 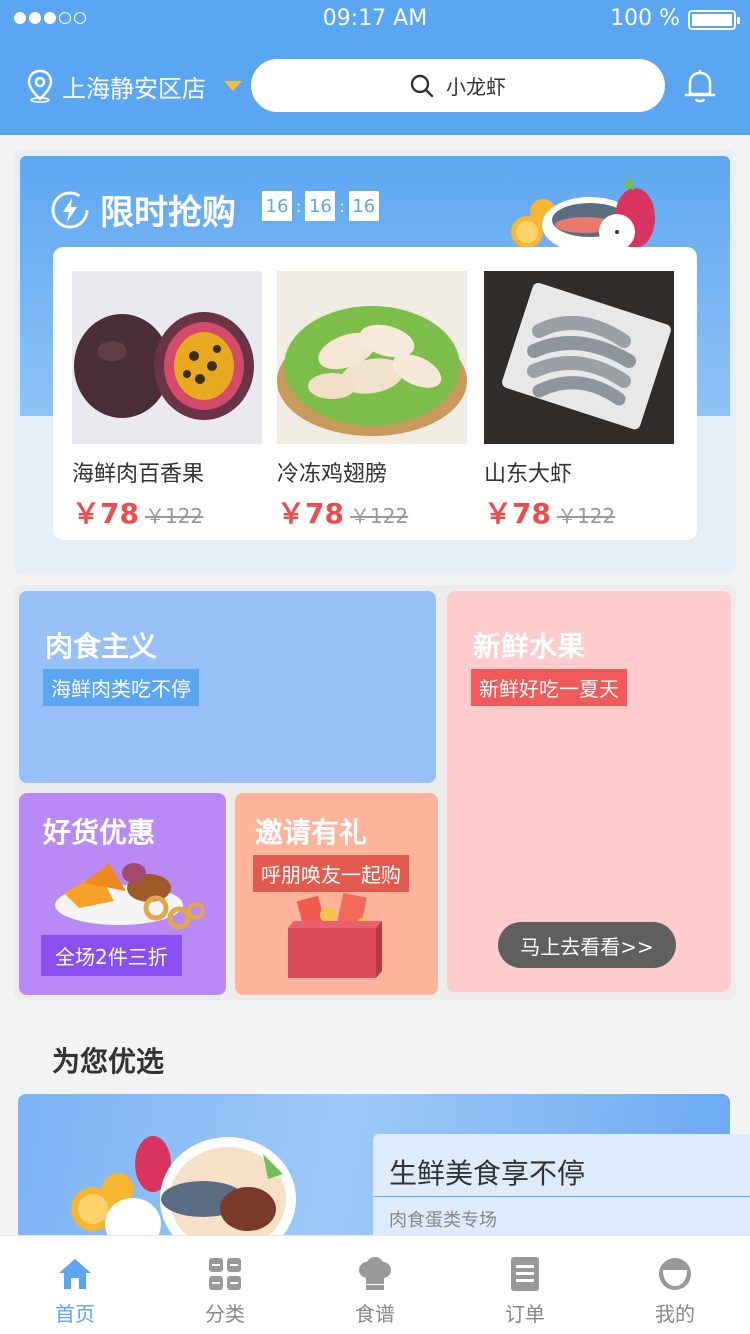 What do you see at coordinates (443, 1220) in the screenshot?
I see `banner-subtitle: 肉食蛋类专场` at bounding box center [443, 1220].